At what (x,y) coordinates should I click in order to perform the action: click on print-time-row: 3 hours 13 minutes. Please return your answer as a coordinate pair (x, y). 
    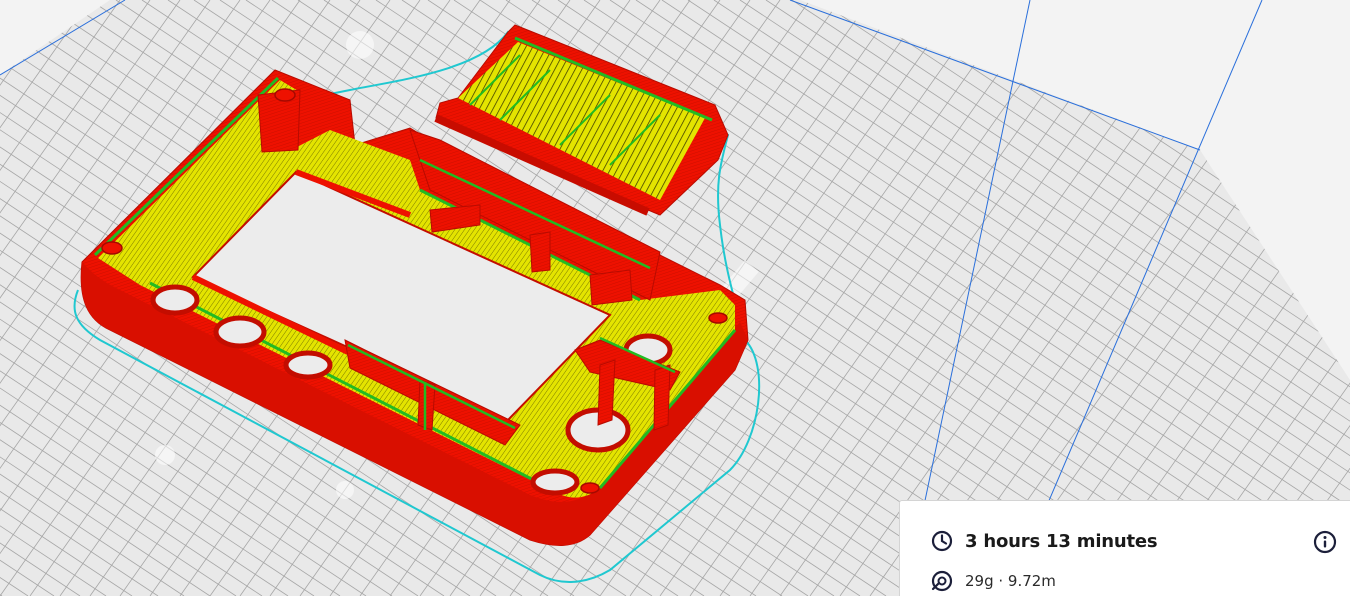
    Looking at the image, I should click on (1044, 541).